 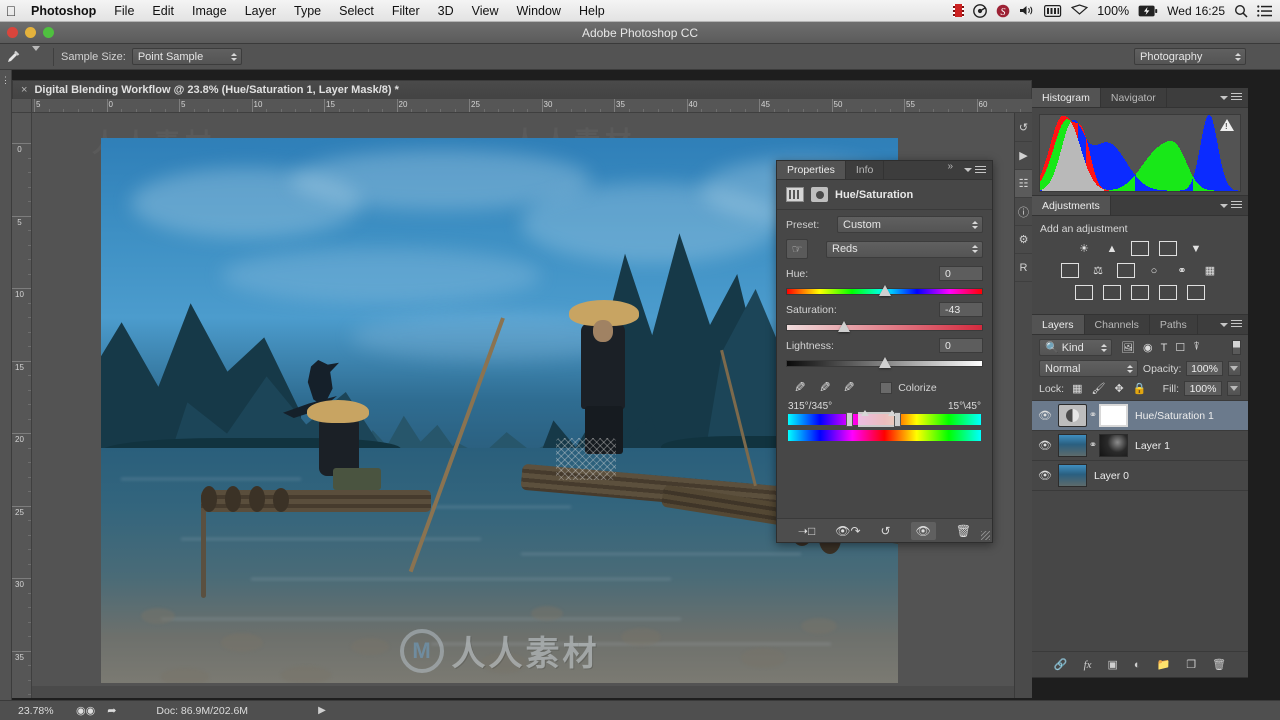 I want to click on layer-comps-icon: ☷, so click(x=1023, y=184).